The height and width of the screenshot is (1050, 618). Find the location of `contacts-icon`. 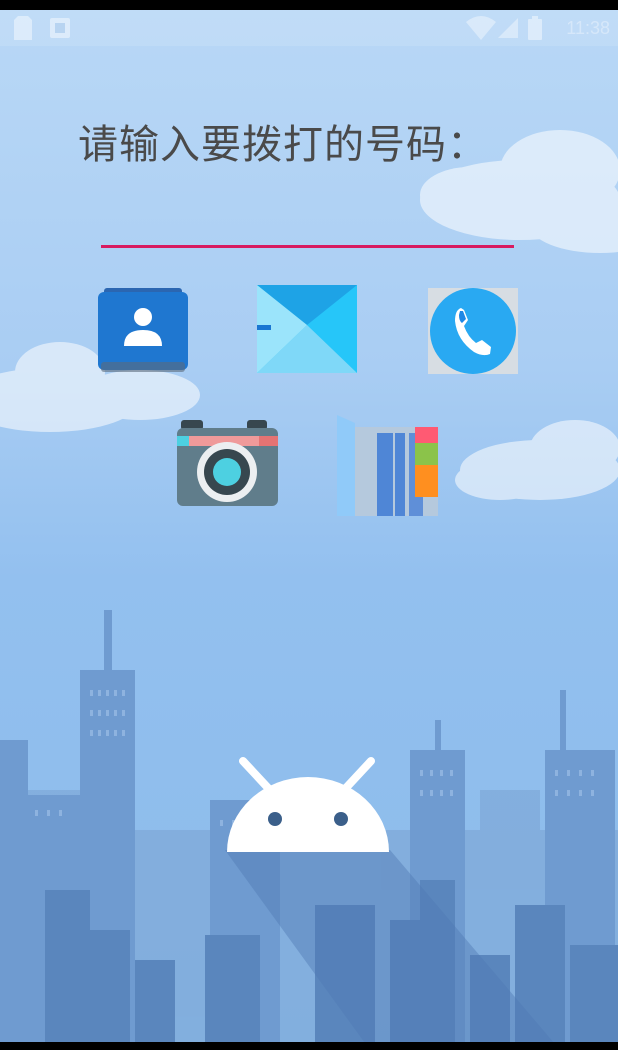

contacts-icon is located at coordinates (143, 331).